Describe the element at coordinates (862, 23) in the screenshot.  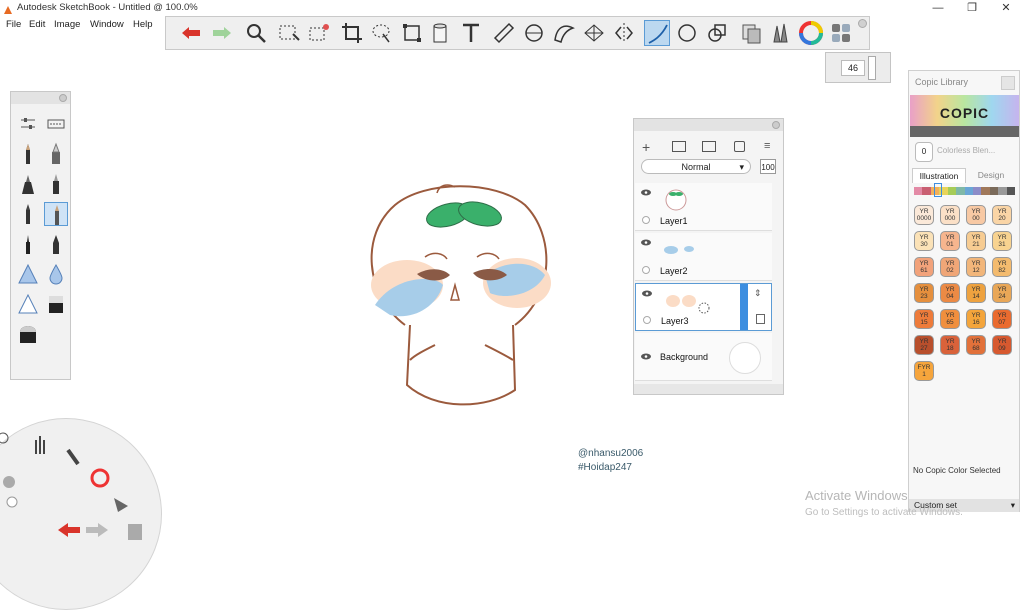
I see `toolbar-close-icon` at that location.